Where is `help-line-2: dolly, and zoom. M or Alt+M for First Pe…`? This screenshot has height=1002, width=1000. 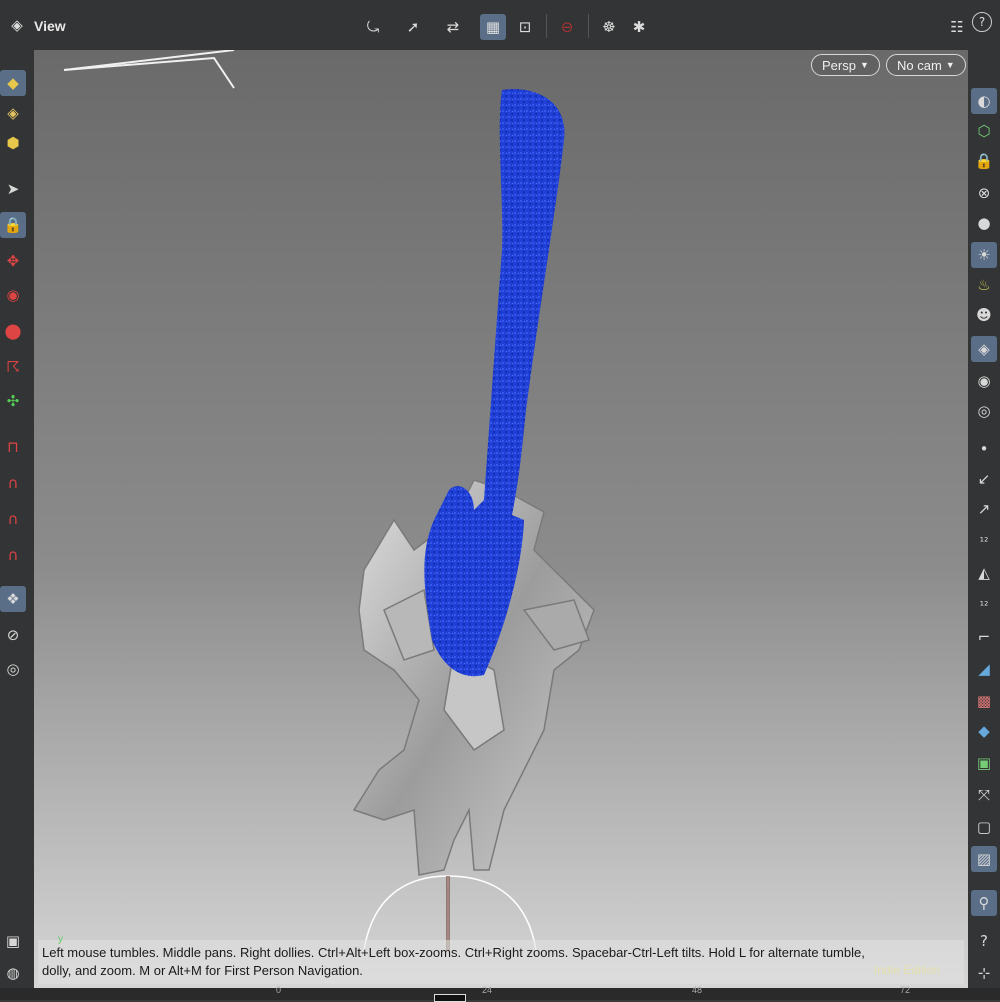
help-line-2: dolly, and zoom. M or Alt+M for First Pe… is located at coordinates (202, 970).